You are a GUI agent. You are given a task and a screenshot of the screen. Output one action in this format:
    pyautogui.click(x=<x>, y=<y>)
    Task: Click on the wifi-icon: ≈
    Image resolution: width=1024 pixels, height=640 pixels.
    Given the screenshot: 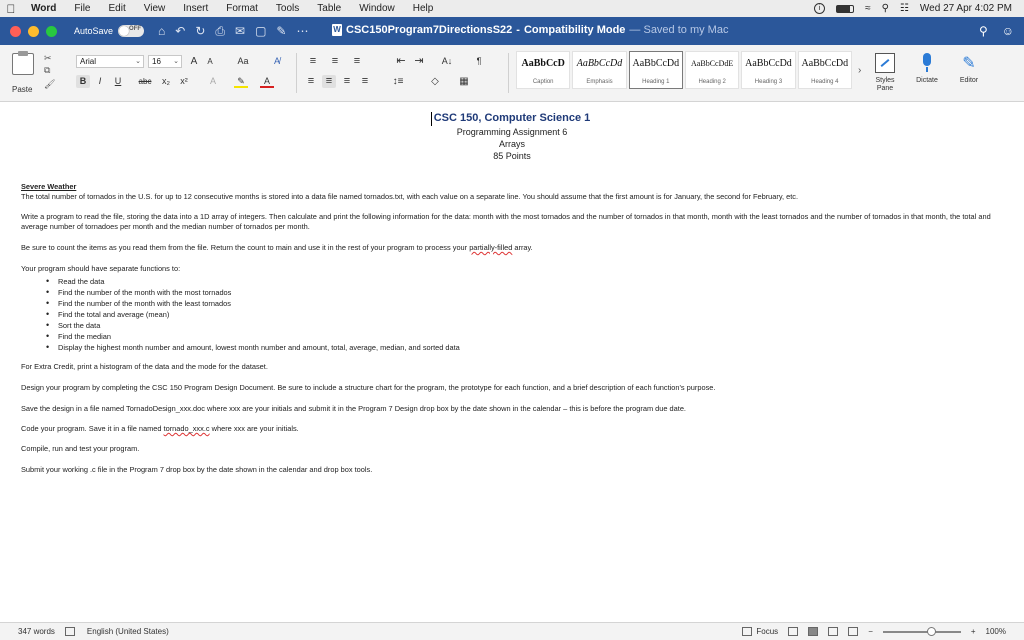 What is the action you would take?
    pyautogui.click(x=868, y=8)
    